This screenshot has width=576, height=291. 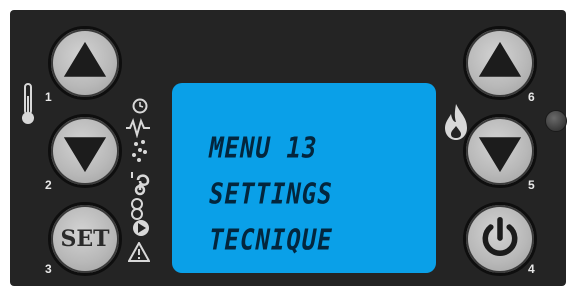 What do you see at coordinates (271, 240) in the screenshot?
I see `display-line-3: TECNIQUE` at bounding box center [271, 240].